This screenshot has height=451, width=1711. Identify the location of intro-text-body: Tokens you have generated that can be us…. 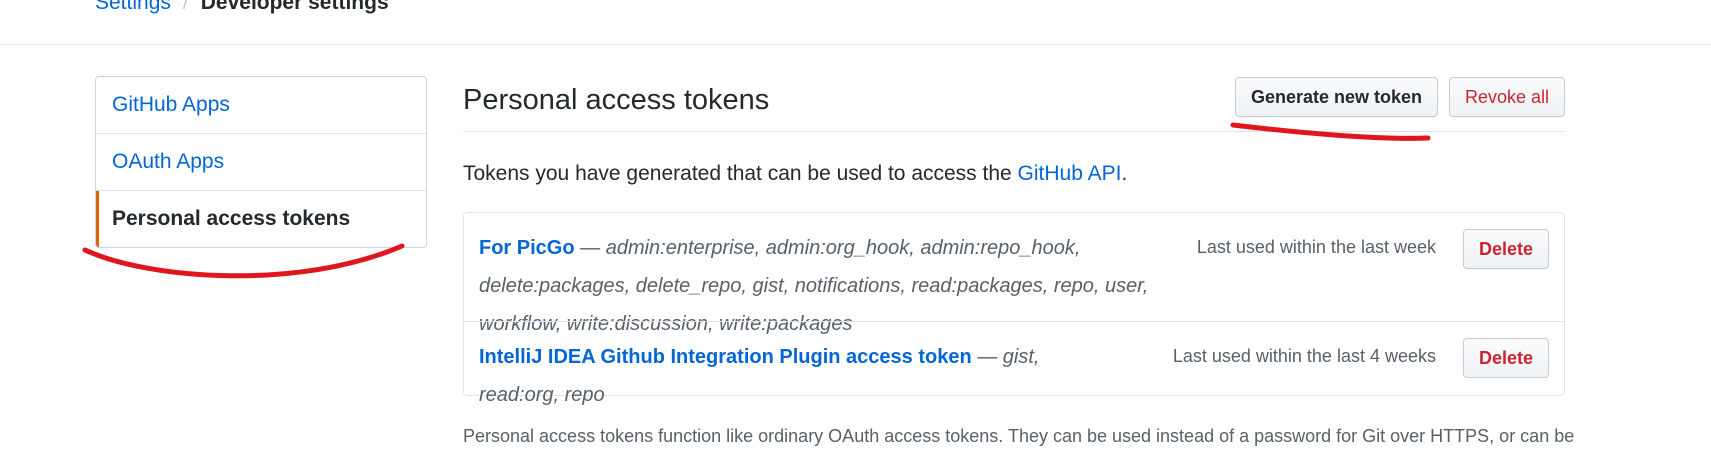
(740, 173).